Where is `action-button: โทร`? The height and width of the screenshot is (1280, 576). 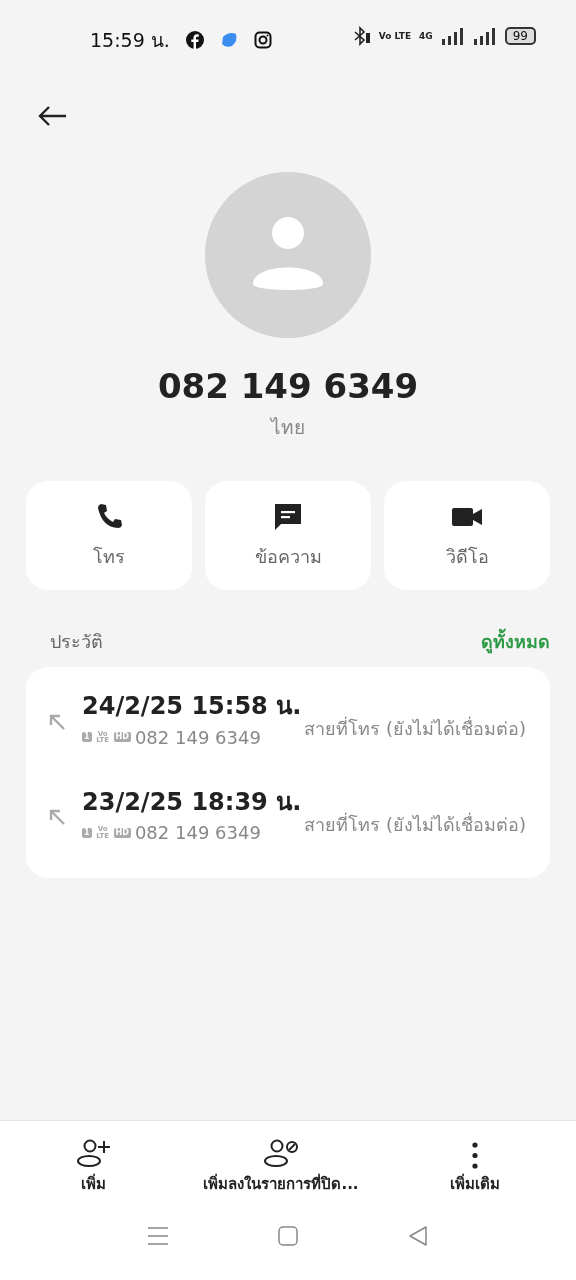
action-button: โทร is located at coordinates (109, 536).